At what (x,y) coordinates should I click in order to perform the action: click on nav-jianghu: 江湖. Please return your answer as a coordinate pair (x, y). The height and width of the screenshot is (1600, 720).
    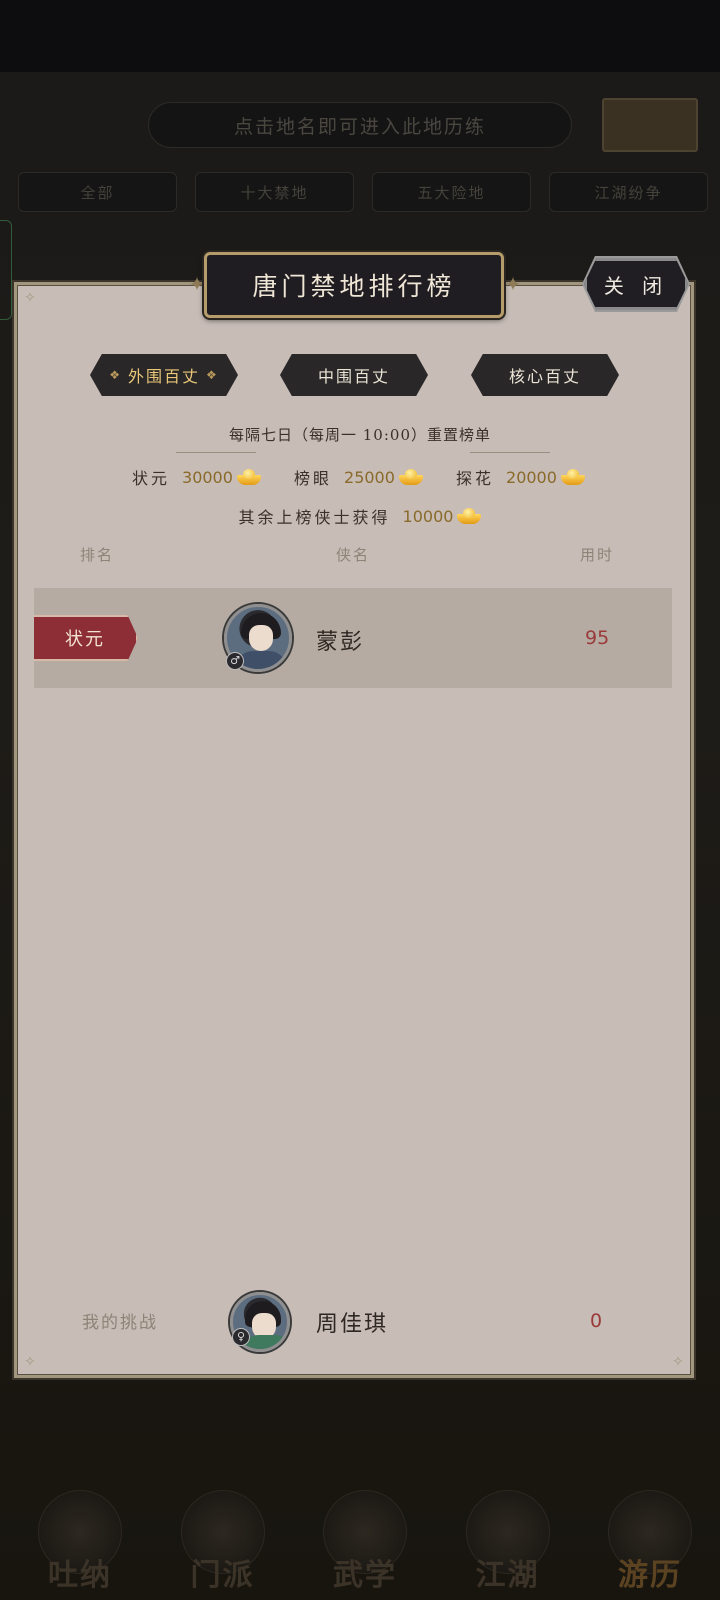
    Looking at the image, I should click on (508, 1535).